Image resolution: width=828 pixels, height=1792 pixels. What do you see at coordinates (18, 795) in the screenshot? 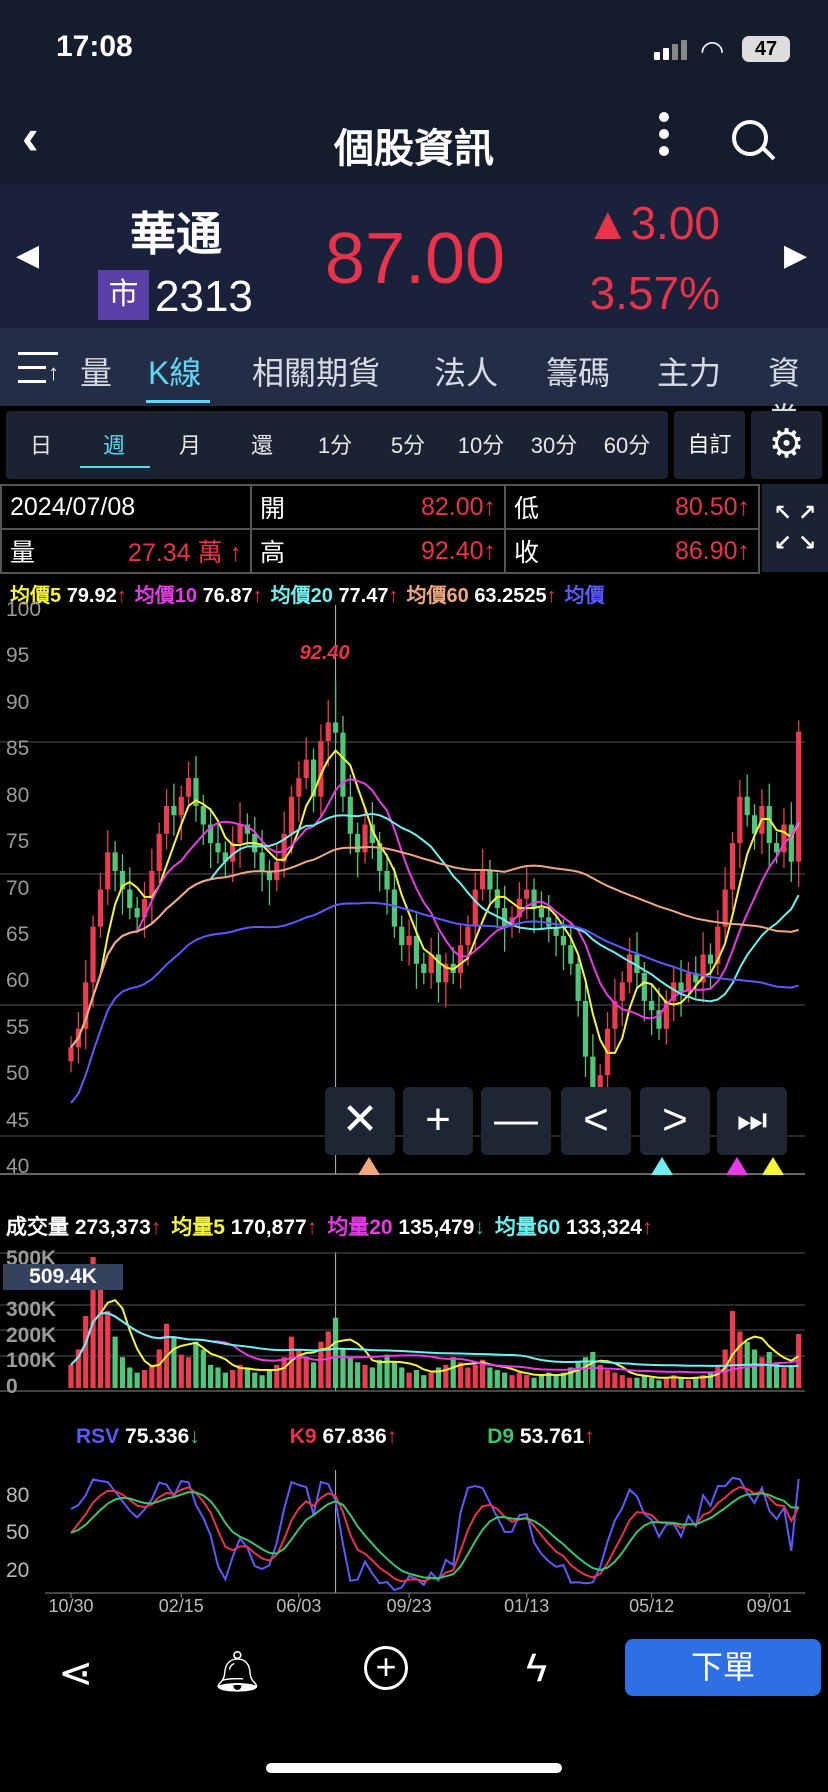
I see `y-tick-label: 80` at bounding box center [18, 795].